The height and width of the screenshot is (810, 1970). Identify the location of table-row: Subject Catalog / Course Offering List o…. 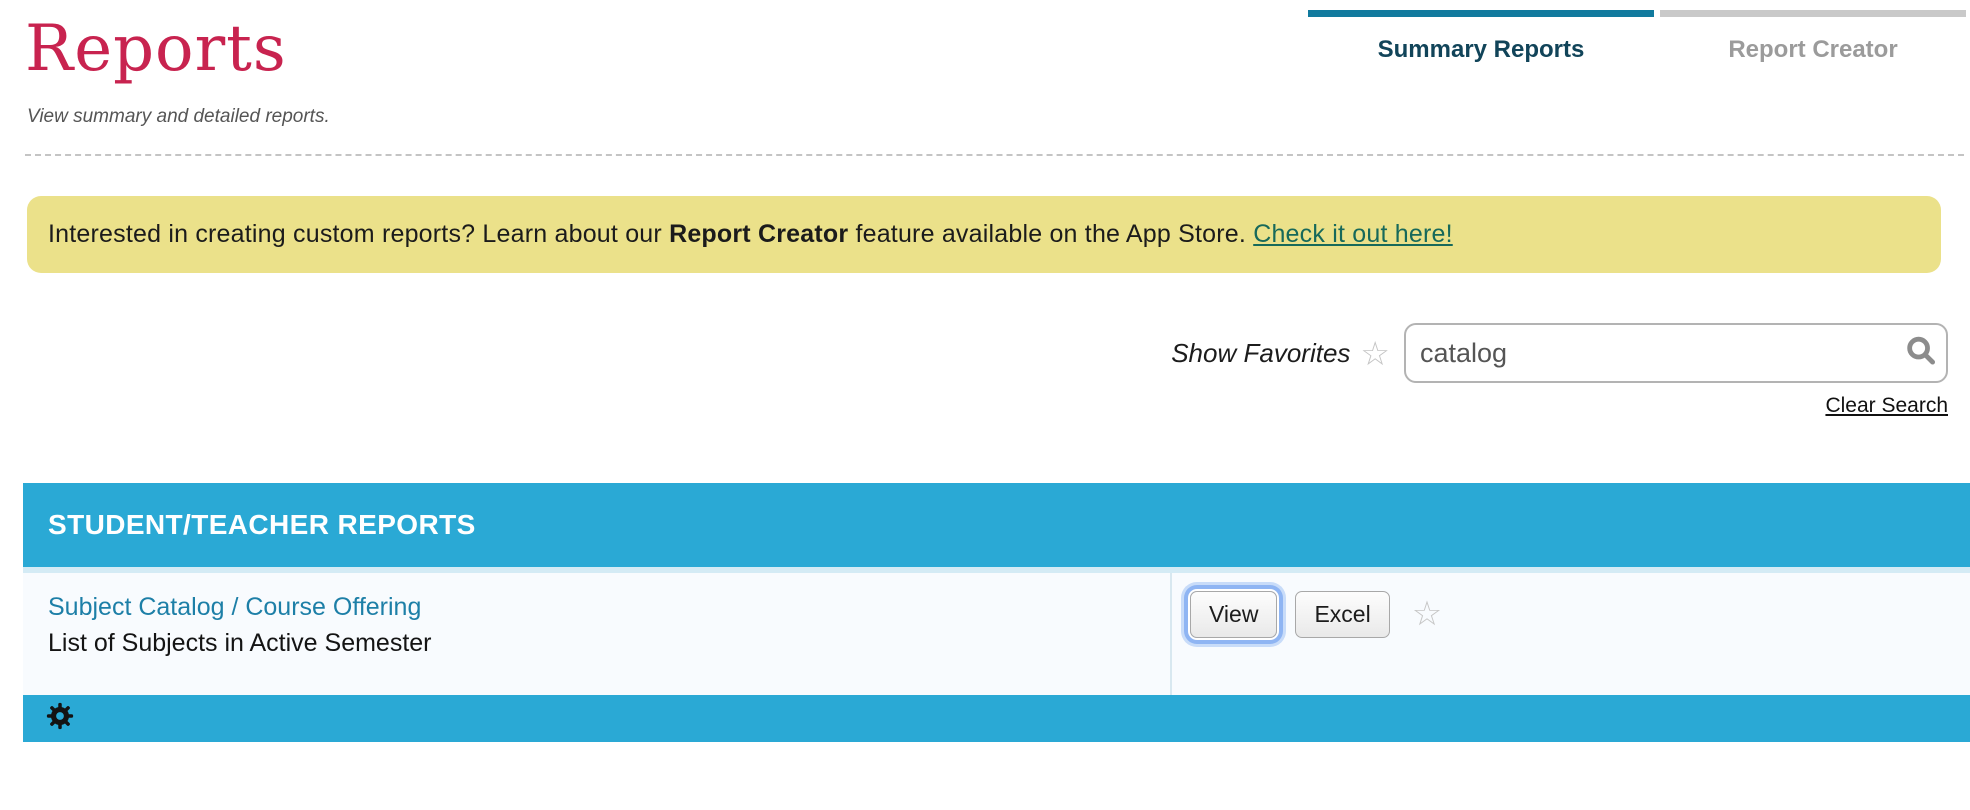
(996, 634).